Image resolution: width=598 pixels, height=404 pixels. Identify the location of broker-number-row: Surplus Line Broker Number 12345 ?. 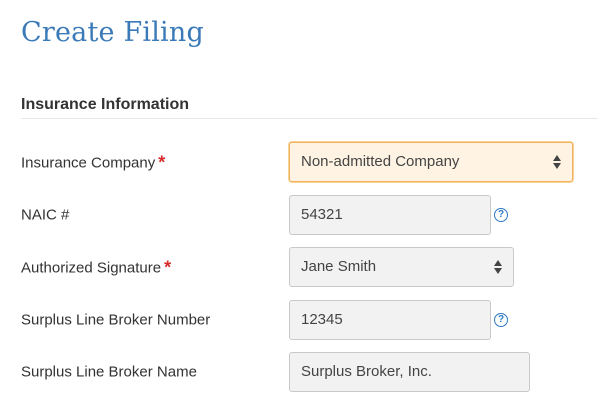
(299, 320).